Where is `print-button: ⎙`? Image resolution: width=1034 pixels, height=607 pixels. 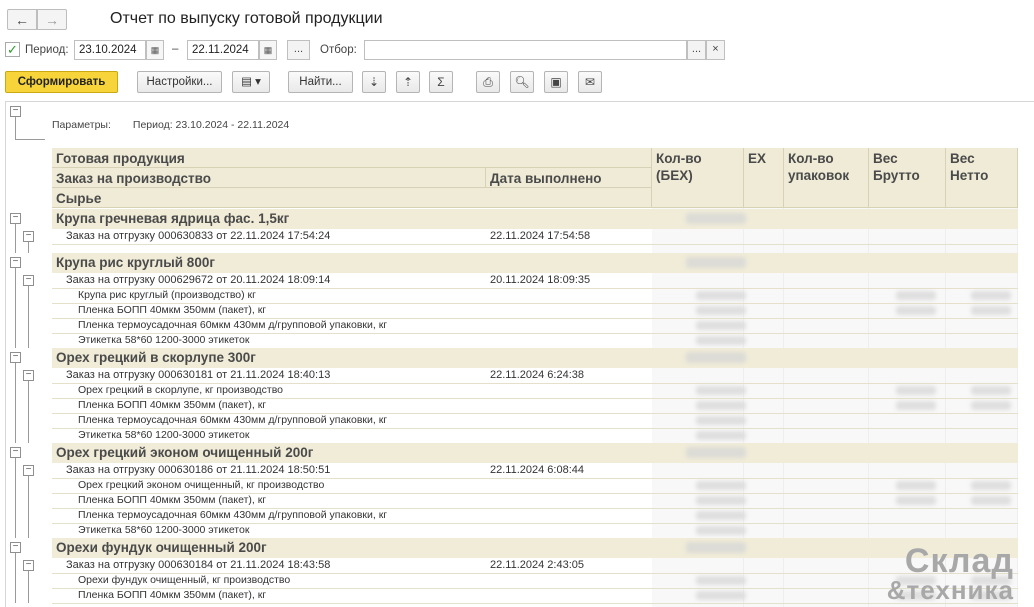 print-button: ⎙ is located at coordinates (488, 82).